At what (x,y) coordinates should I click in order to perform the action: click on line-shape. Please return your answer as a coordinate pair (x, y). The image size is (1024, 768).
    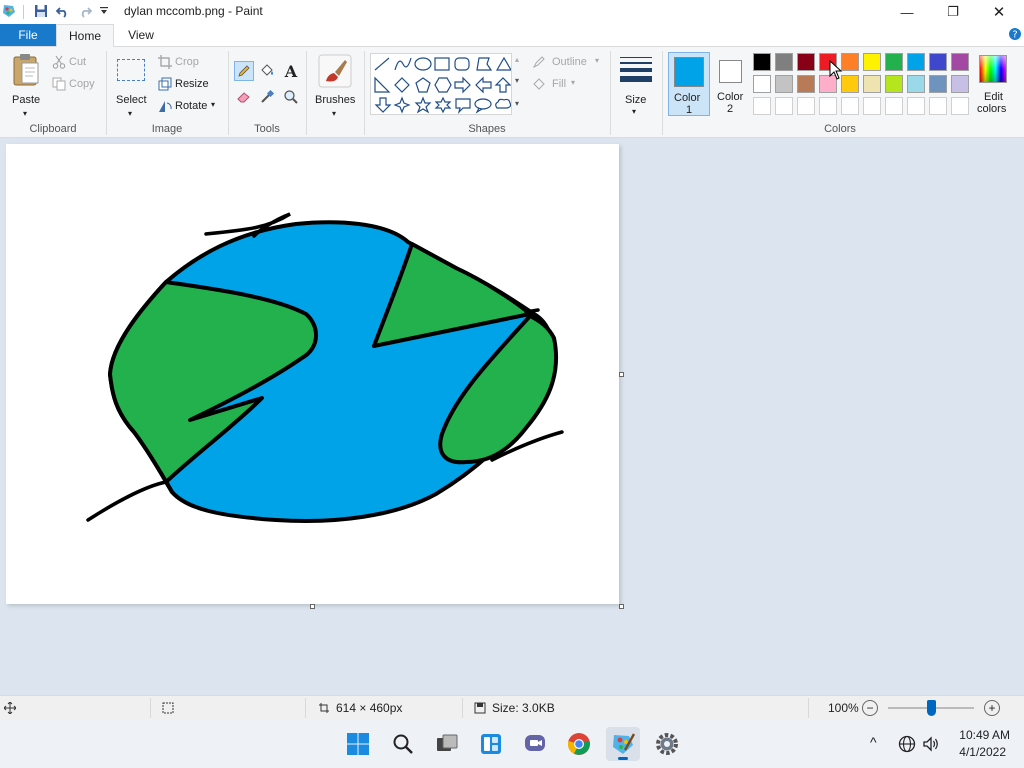
    Looking at the image, I should click on (382, 64).